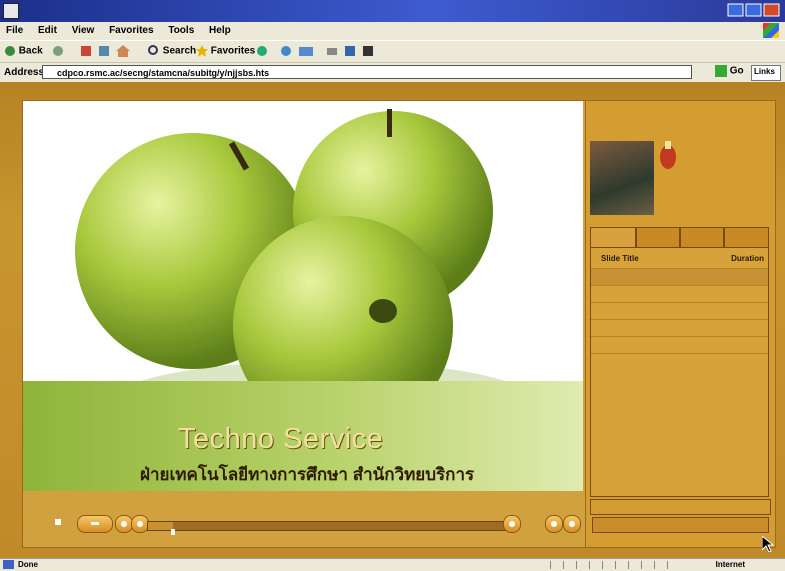 Image resolution: width=785 pixels, height=571 pixels. Describe the element at coordinates (28, 564) in the screenshot. I see `status-text: Done` at that location.